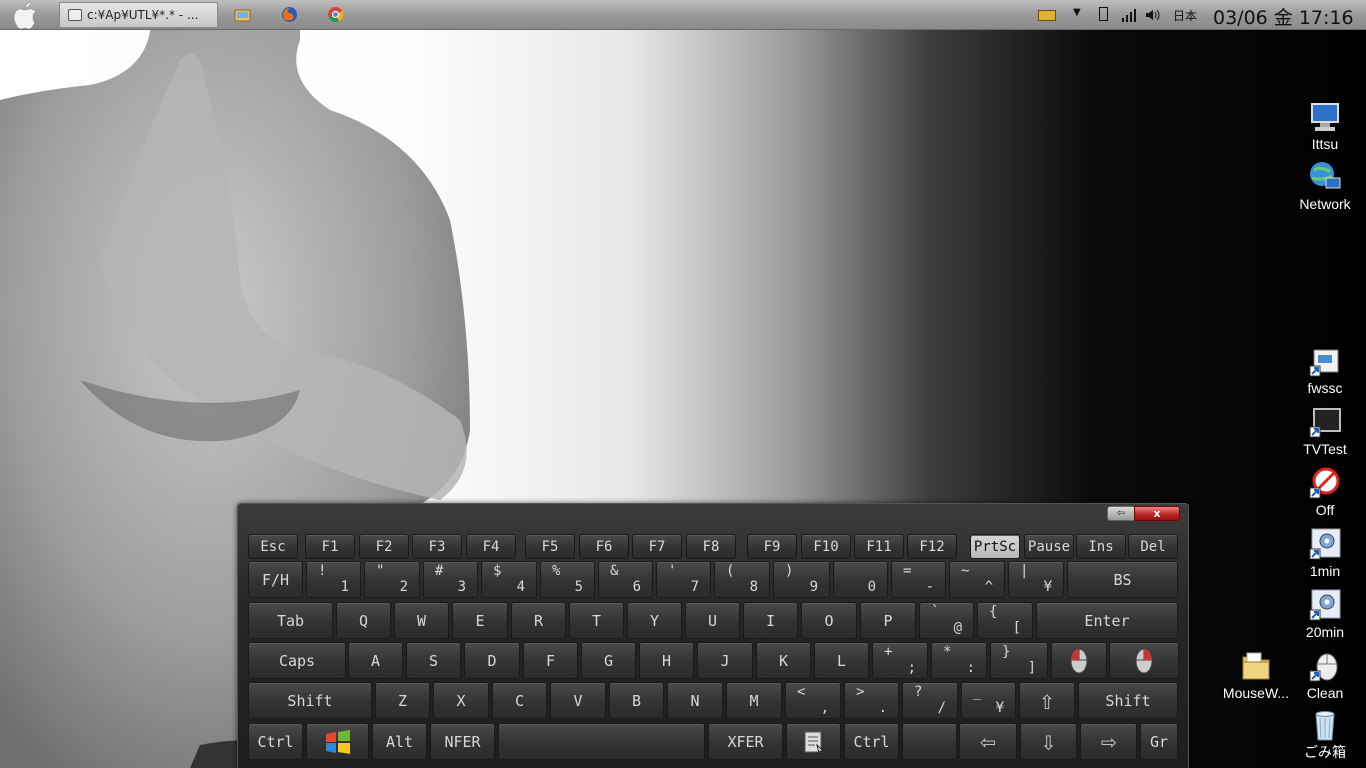  Describe the element at coordinates (959, 660) in the screenshot. I see `key-symbol: *:` at that location.